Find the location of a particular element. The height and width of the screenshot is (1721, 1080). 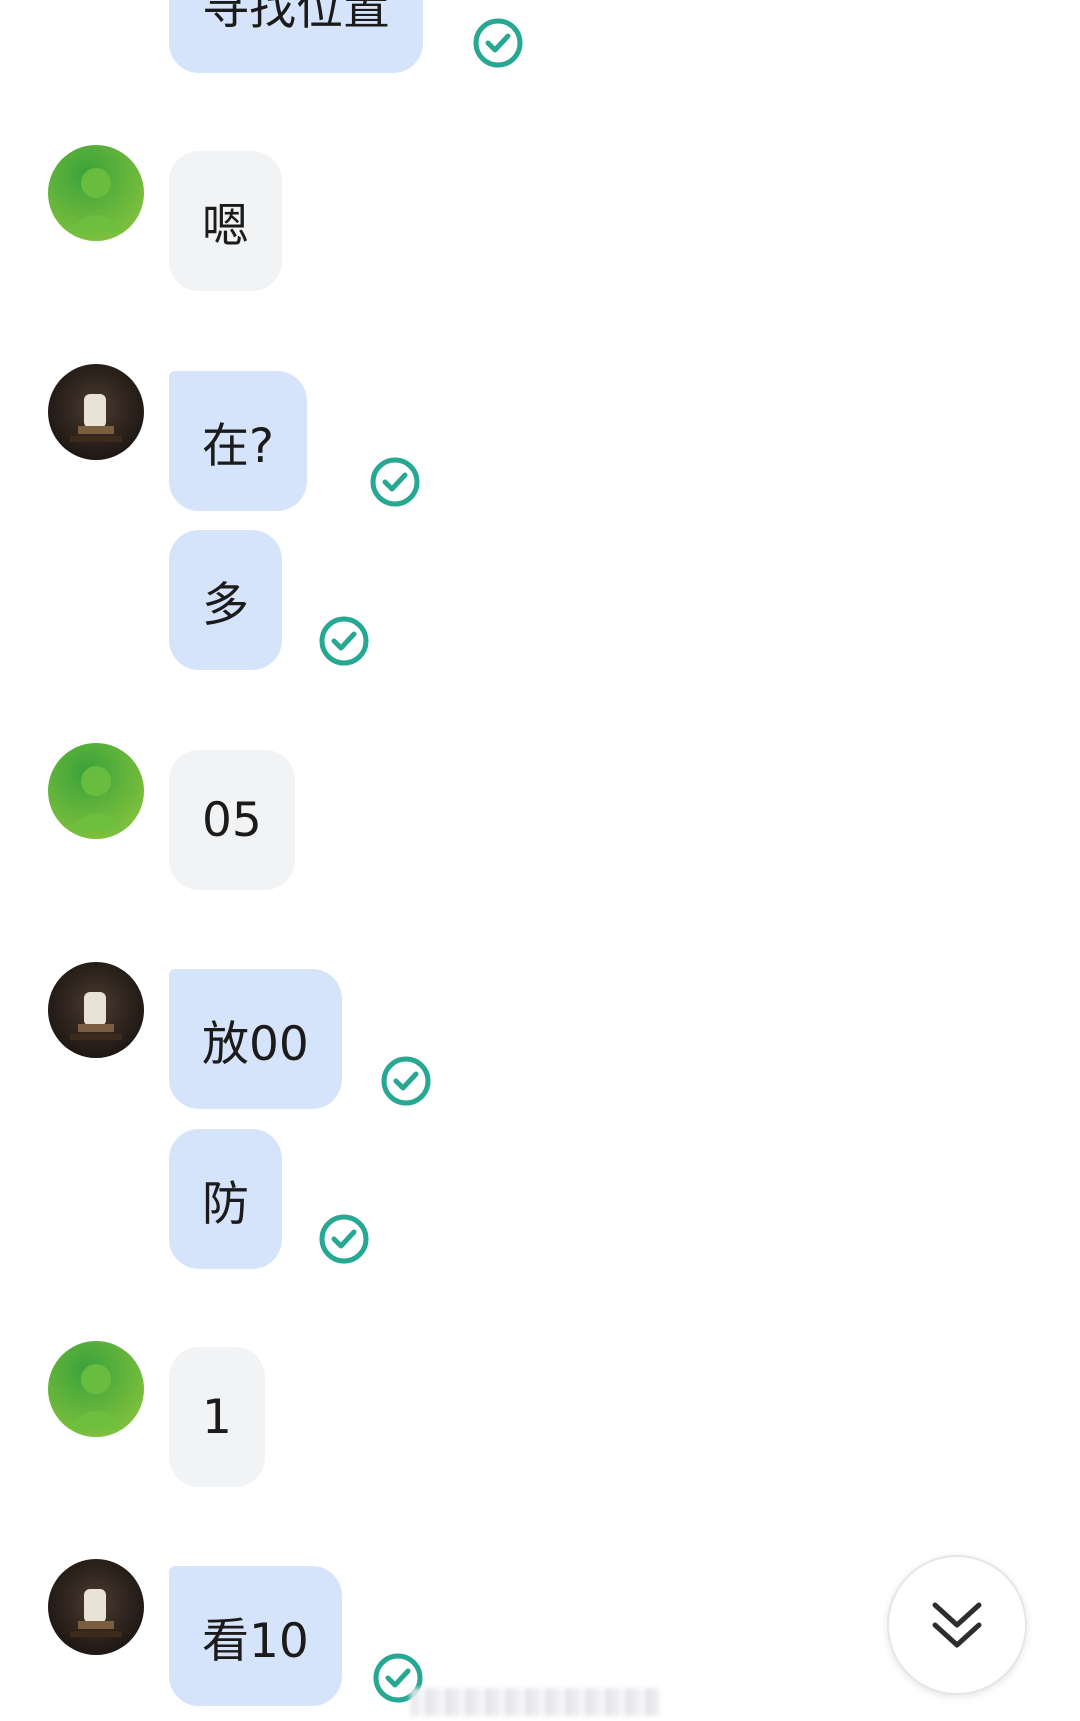

message-text: 05 is located at coordinates (232, 820).